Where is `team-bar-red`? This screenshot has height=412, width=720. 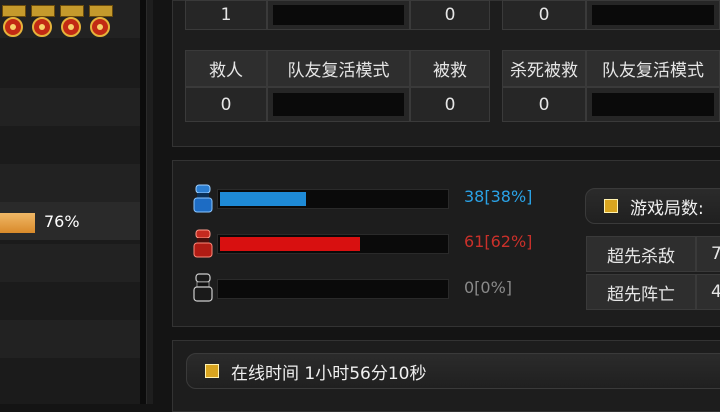 team-bar-red is located at coordinates (333, 244).